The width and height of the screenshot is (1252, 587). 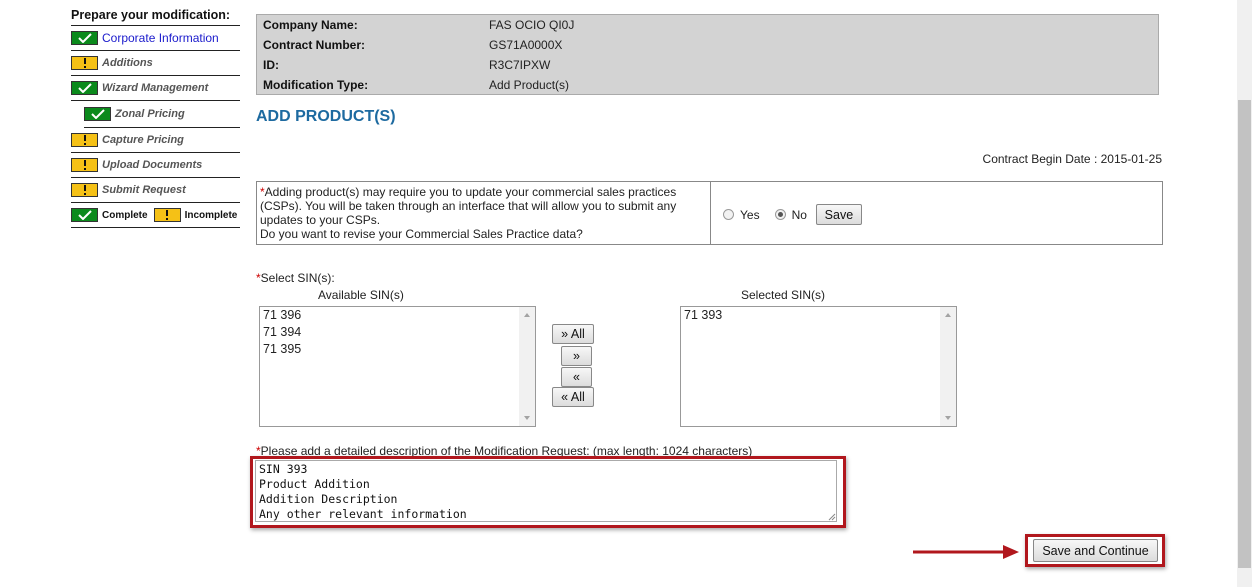 I want to click on sidebar-item-corporate-information: Corporate Information, so click(x=155, y=38).